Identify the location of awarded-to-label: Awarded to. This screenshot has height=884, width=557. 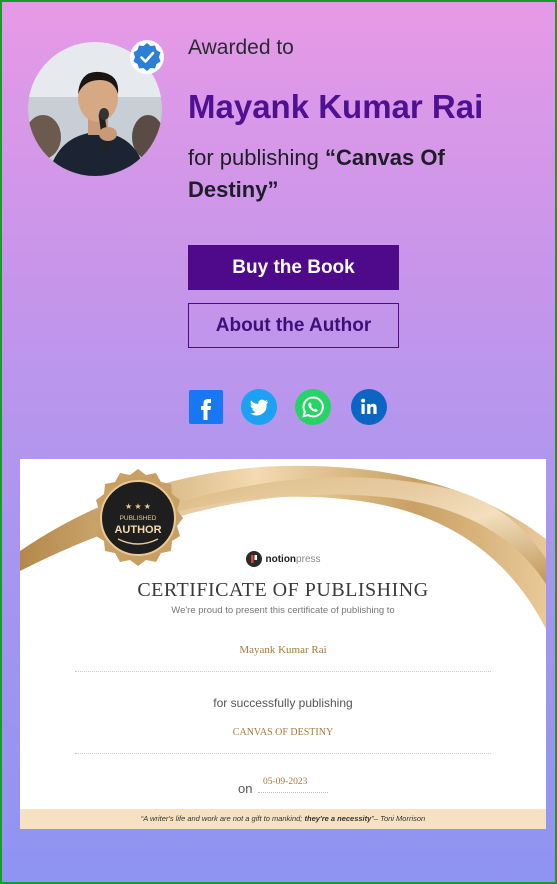
(241, 47).